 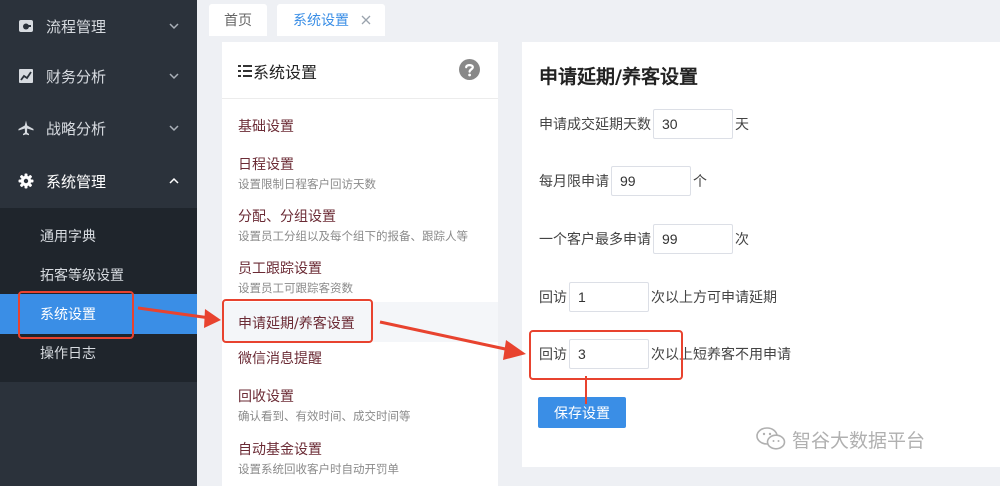 I want to click on form-row-extension-days: 申请成交延期天数 天, so click(x=644, y=124).